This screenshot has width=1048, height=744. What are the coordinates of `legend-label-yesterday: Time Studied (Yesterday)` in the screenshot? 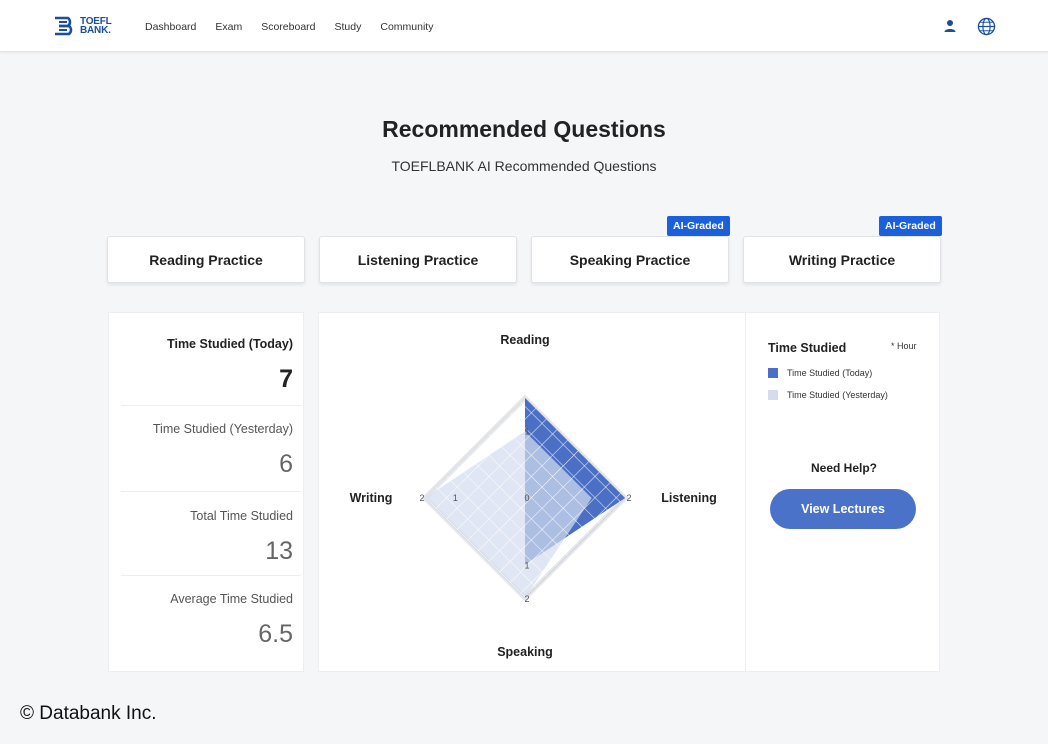 It's located at (837, 395).